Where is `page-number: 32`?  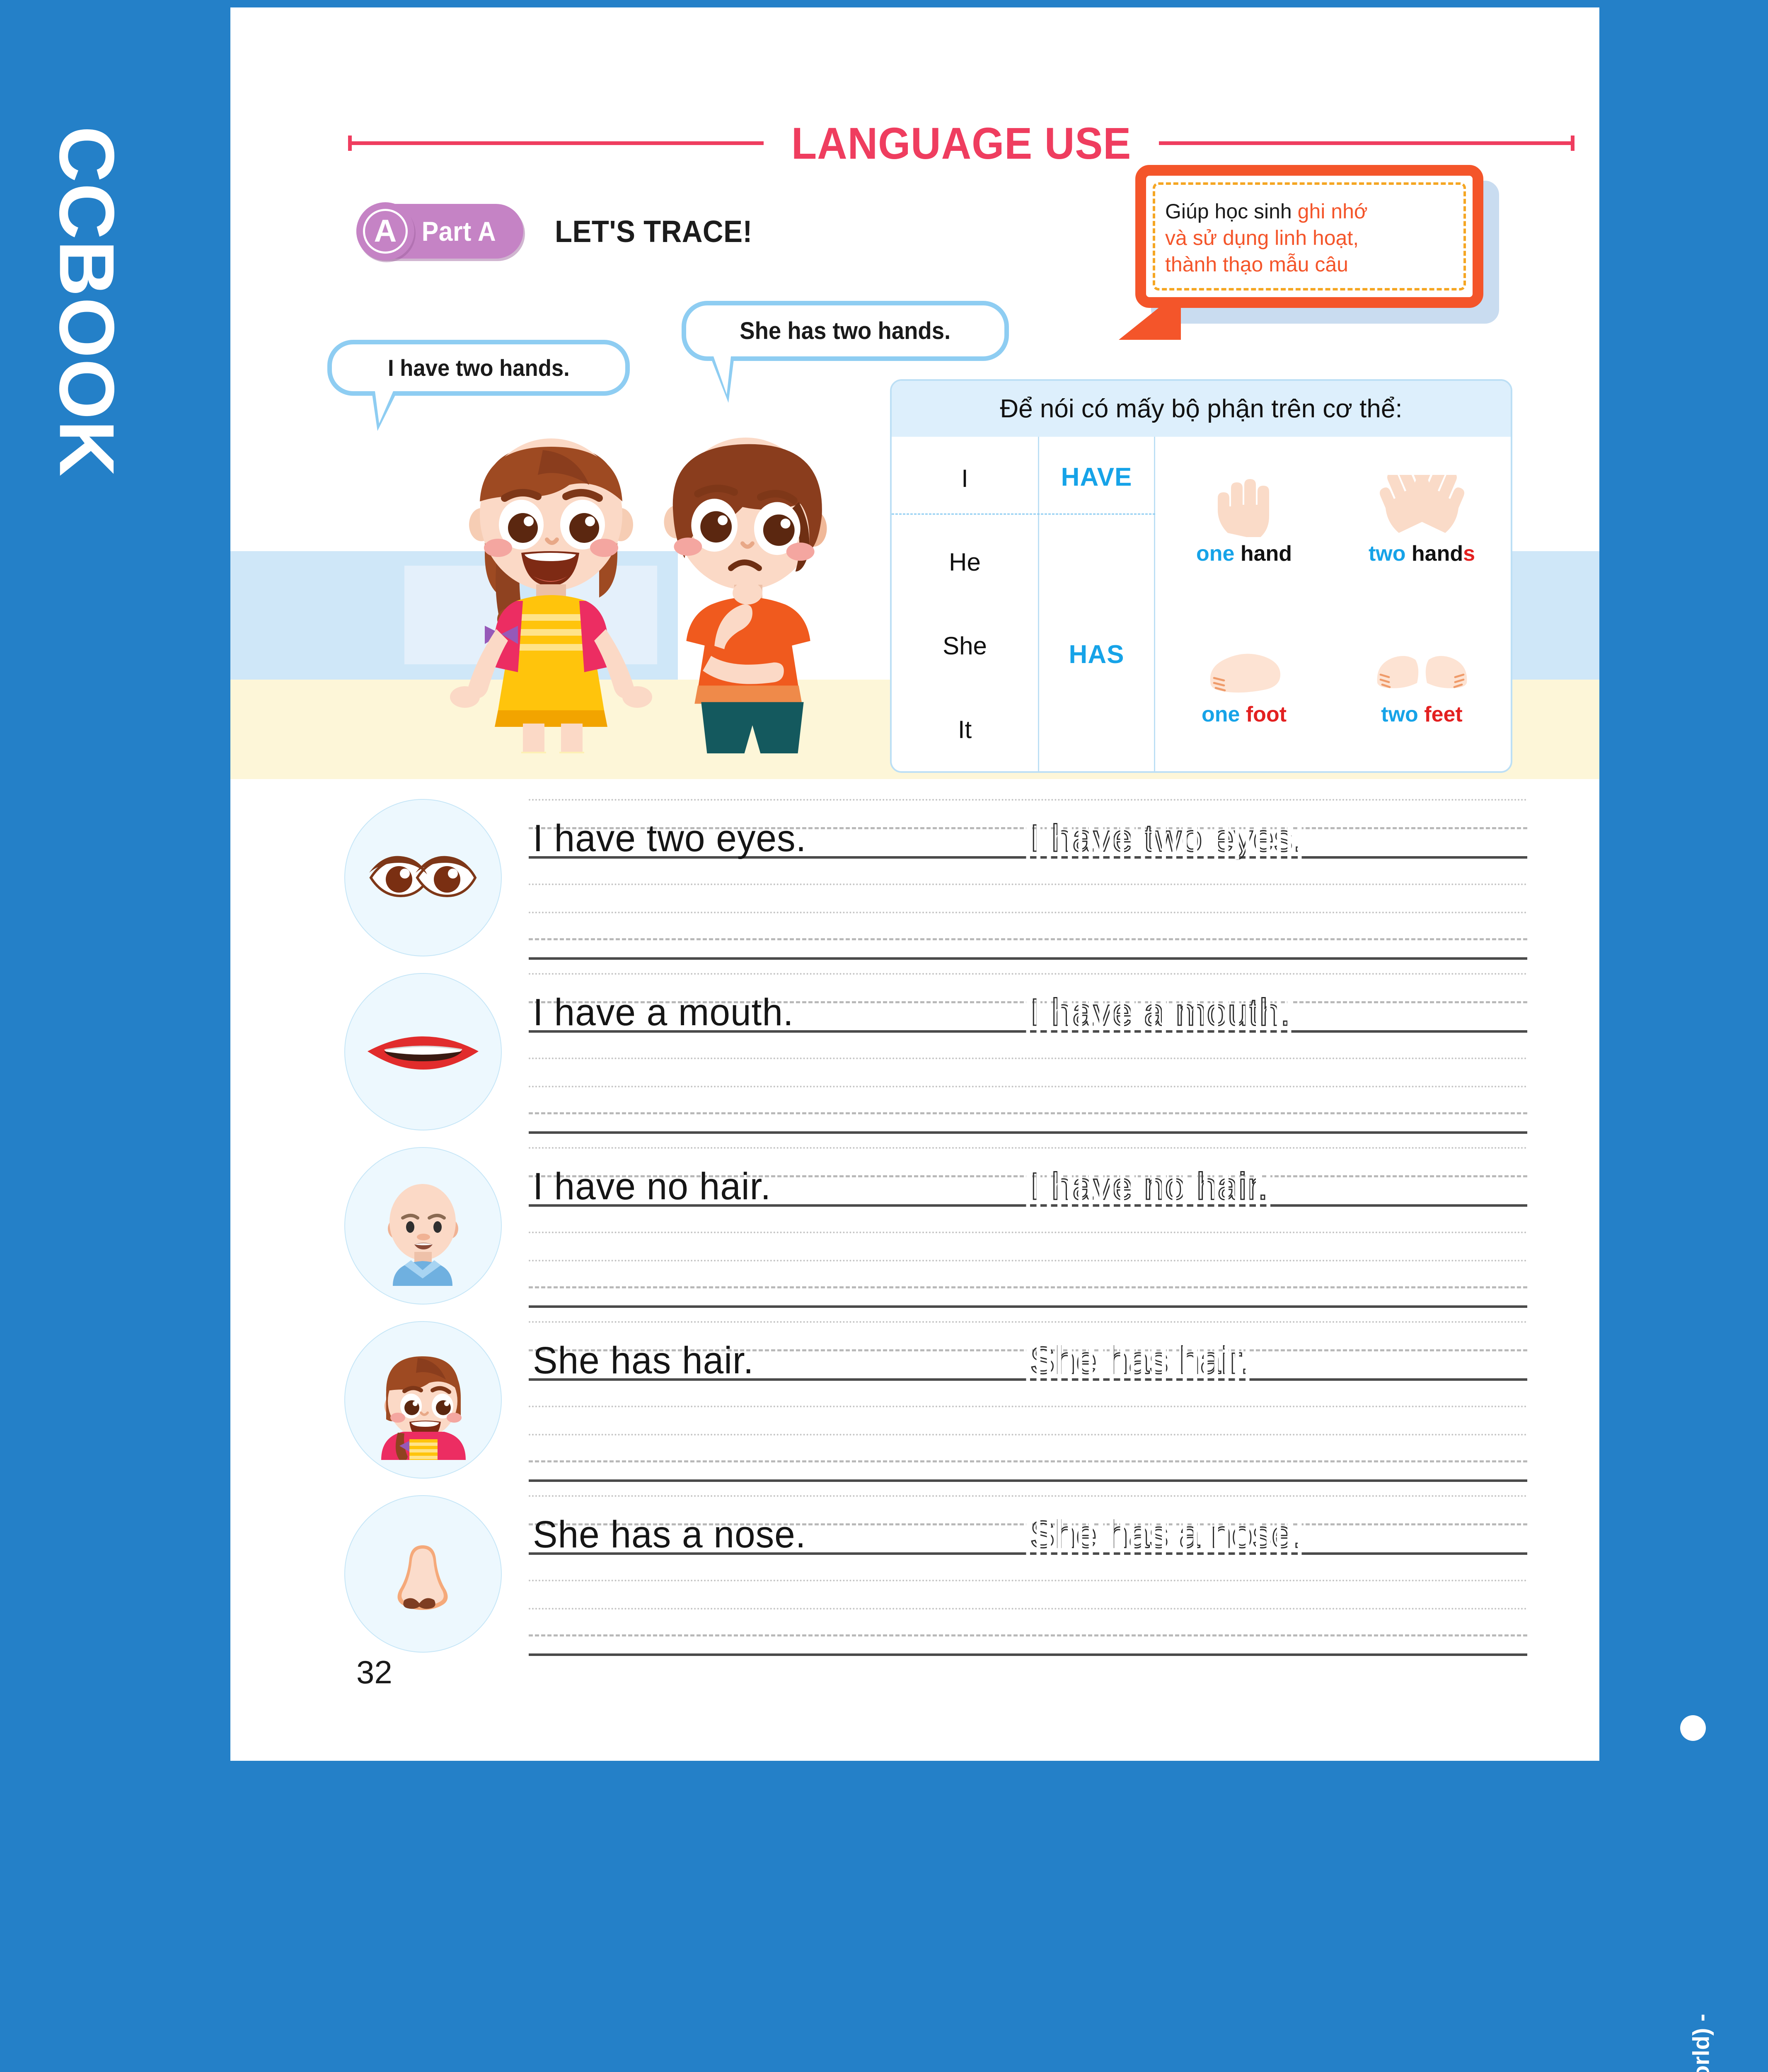
page-number: 32 is located at coordinates (374, 1672).